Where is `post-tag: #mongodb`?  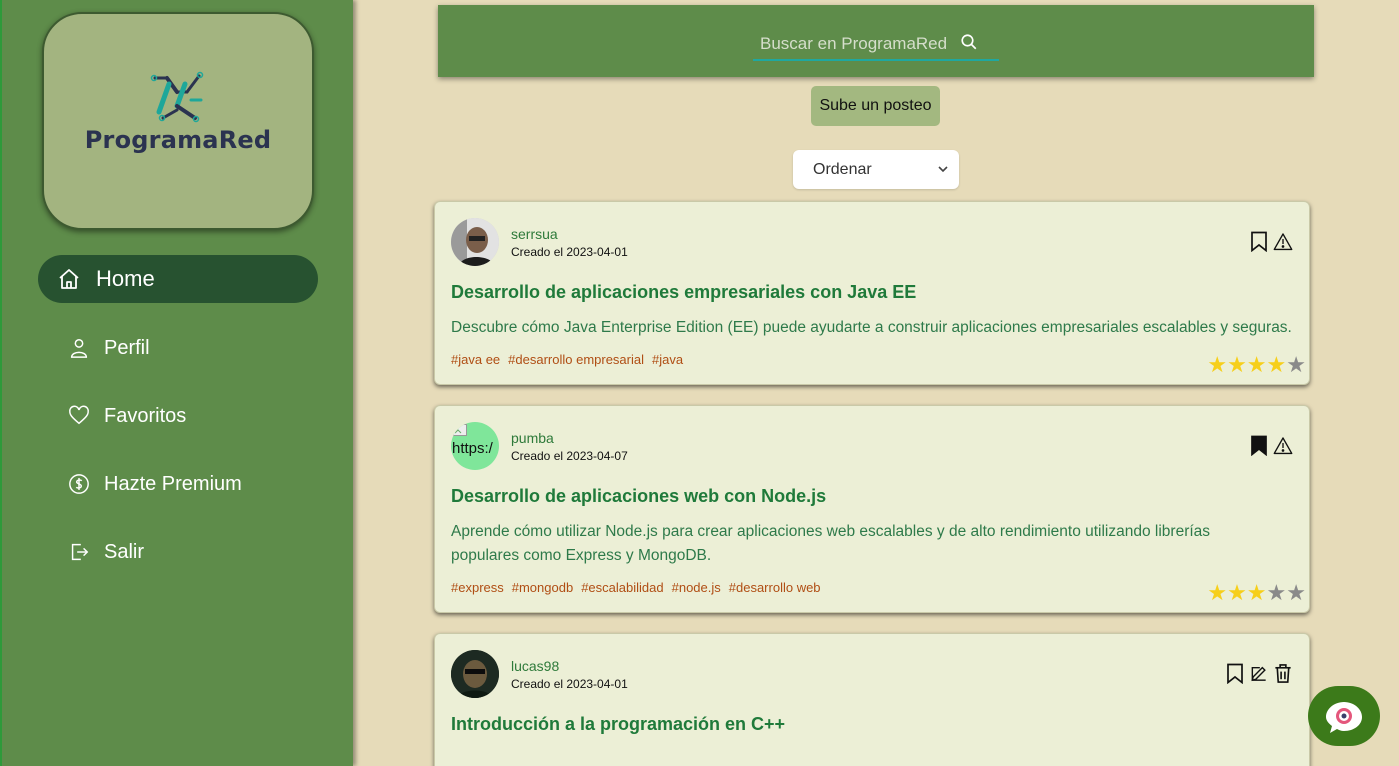
post-tag: #mongodb is located at coordinates (542, 587).